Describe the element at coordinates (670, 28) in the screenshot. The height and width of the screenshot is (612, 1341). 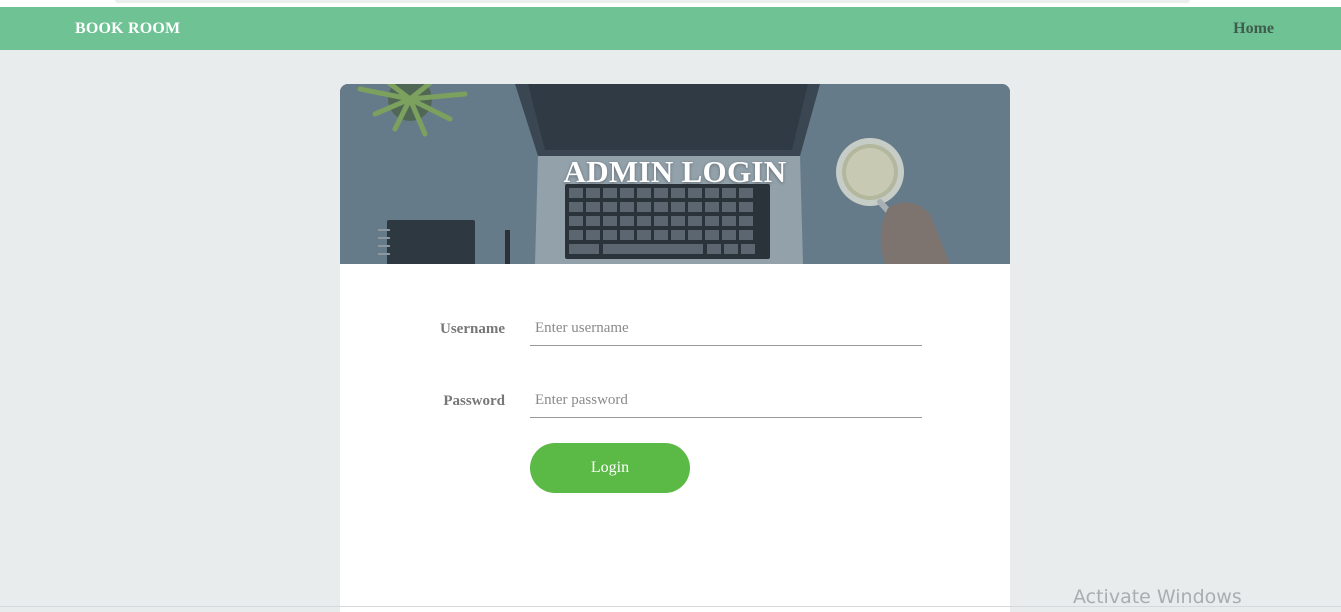
I see `navbar: BOOK ROOM Home` at that location.